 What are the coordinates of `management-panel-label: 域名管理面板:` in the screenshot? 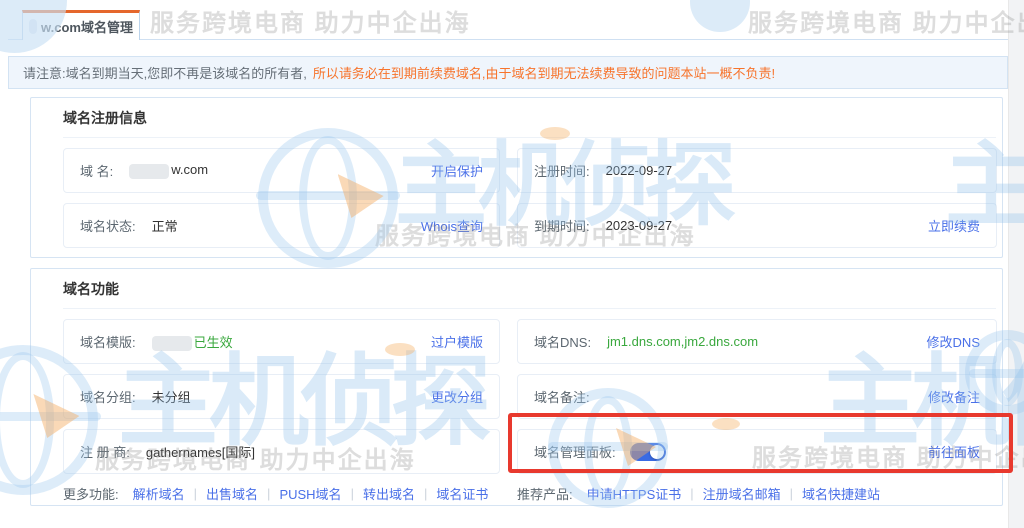 It's located at (575, 452).